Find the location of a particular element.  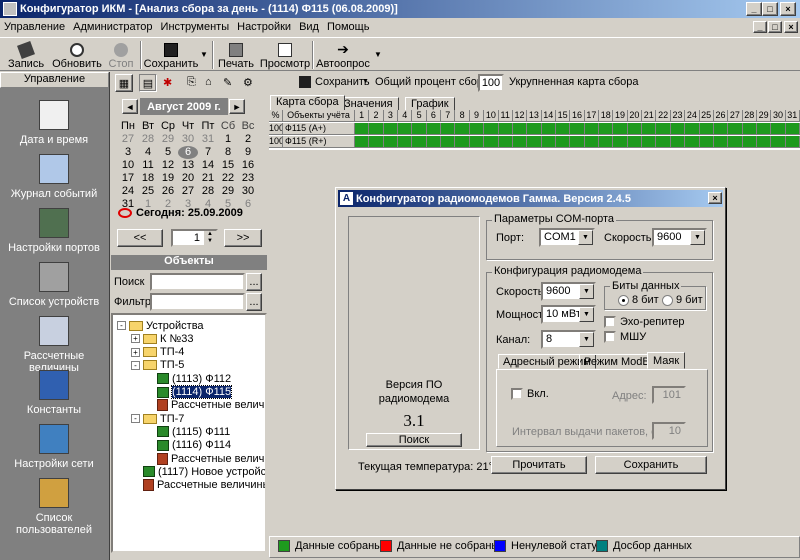

calendar-day: 11 is located at coordinates (148, 165).